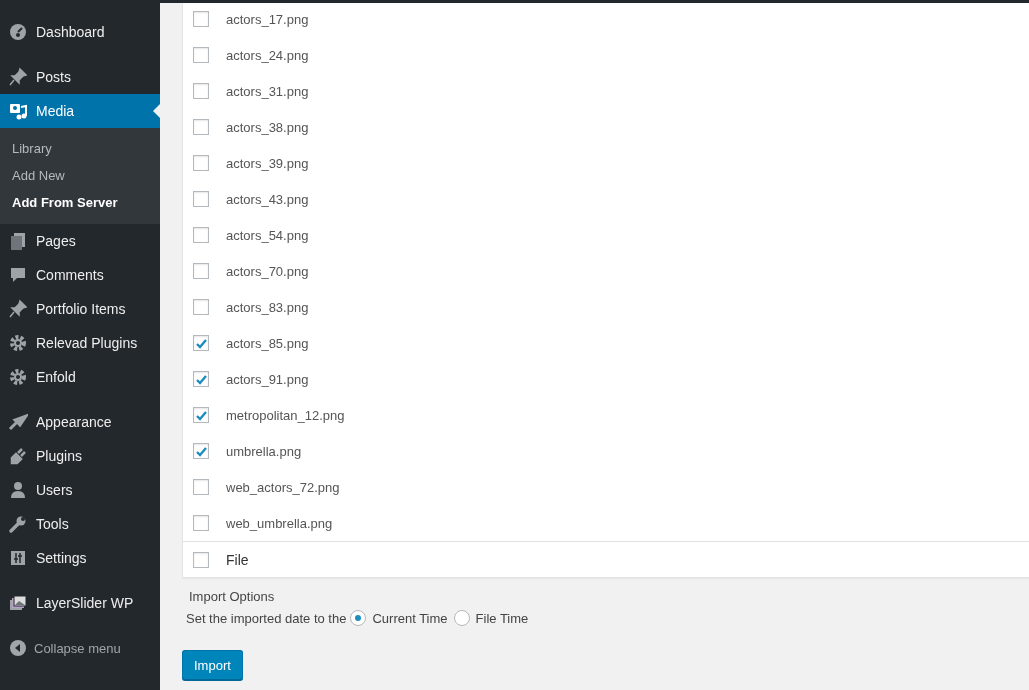 The width and height of the screenshot is (1029, 690). What do you see at coordinates (80, 422) in the screenshot?
I see `menu-item: Appearance` at bounding box center [80, 422].